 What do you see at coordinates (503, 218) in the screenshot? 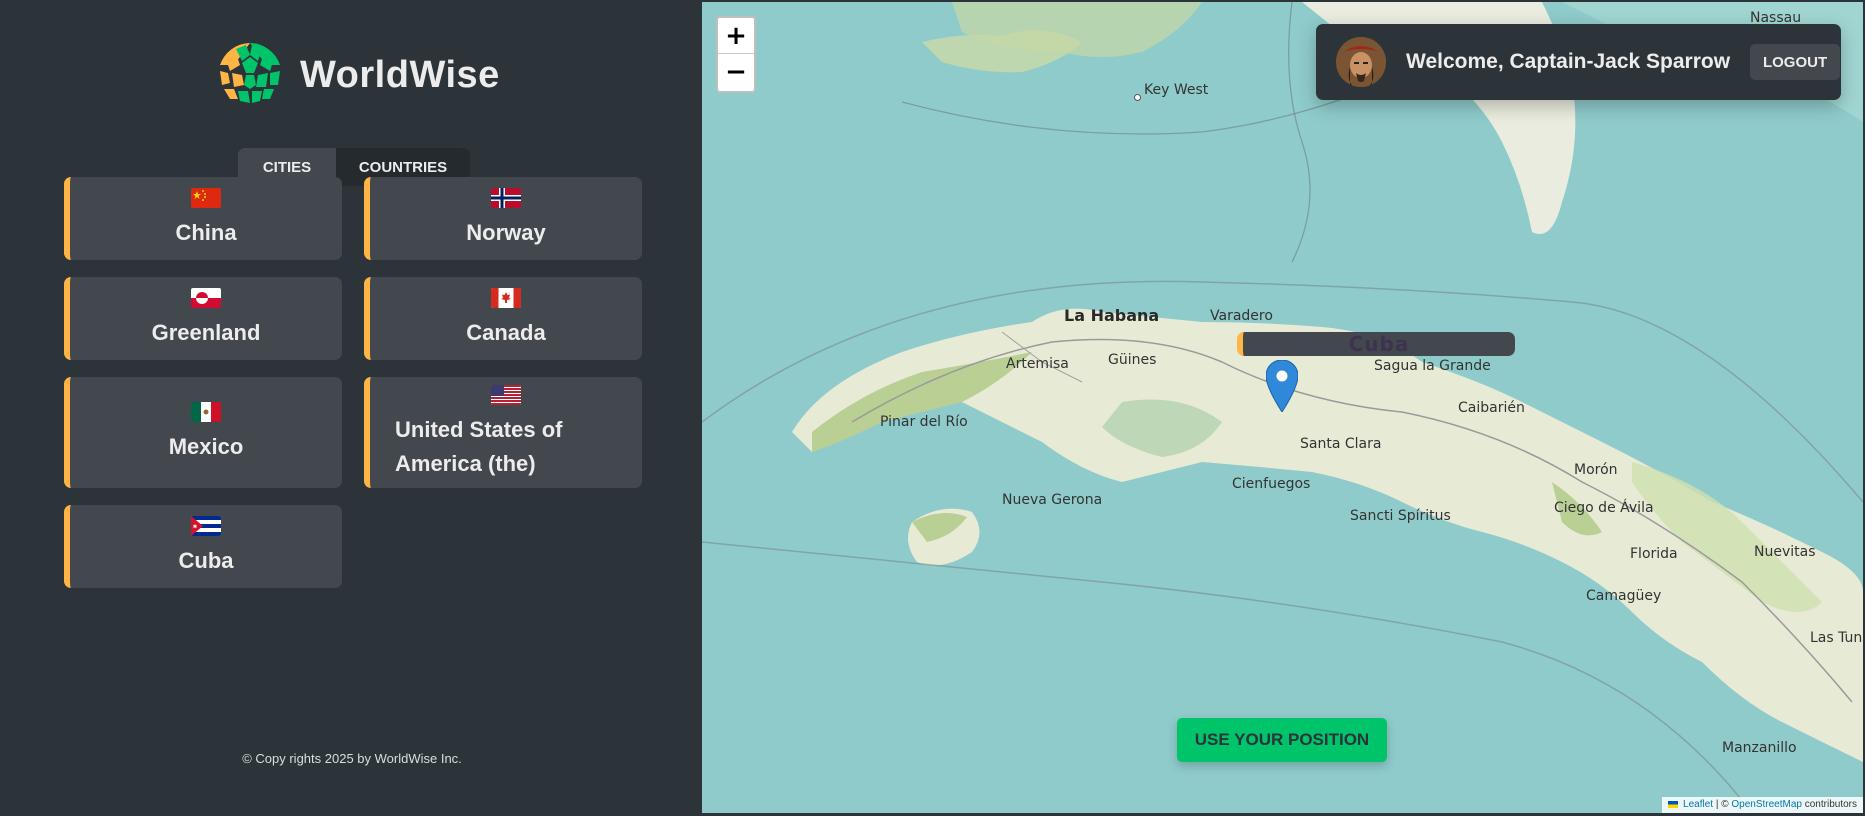
I see `country-item-norway: Norway` at bounding box center [503, 218].